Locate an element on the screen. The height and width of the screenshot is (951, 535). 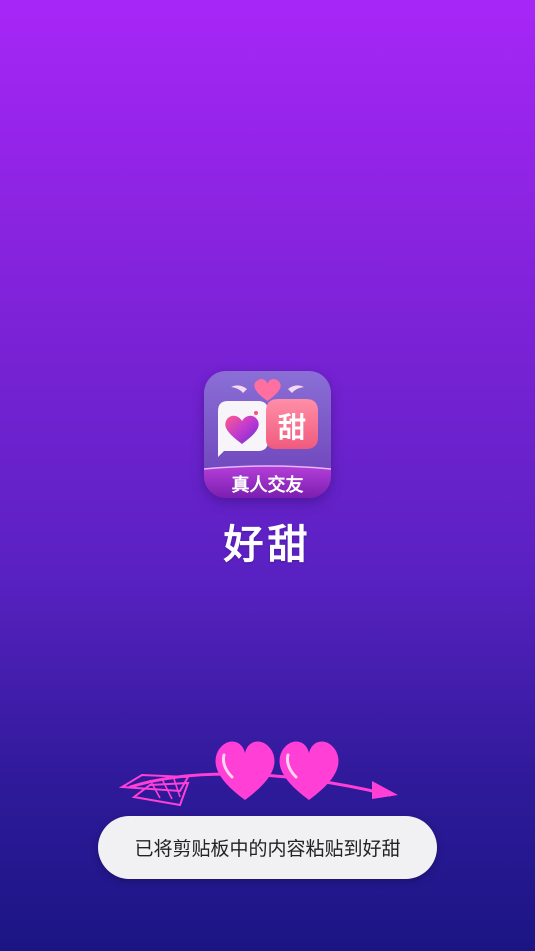
toast-message: 已将剪贴板中的内容粘贴到好甜 is located at coordinates (267, 849).